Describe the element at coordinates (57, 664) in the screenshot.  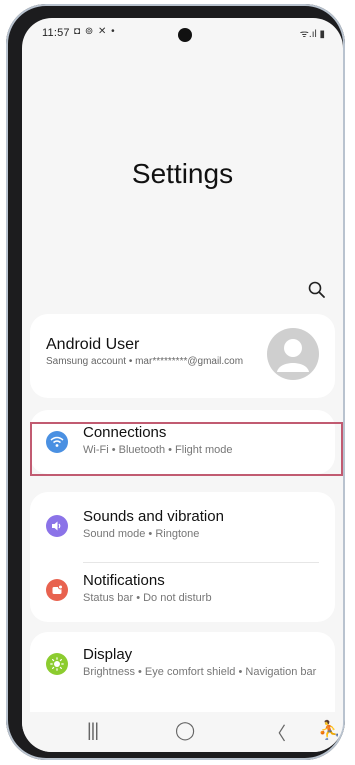
I see `brightness-icon` at that location.